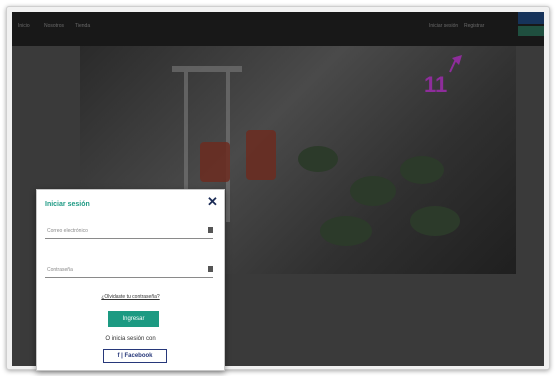  Describe the element at coordinates (436, 84) in the screenshot. I see `annotation-number-11: 11` at that location.